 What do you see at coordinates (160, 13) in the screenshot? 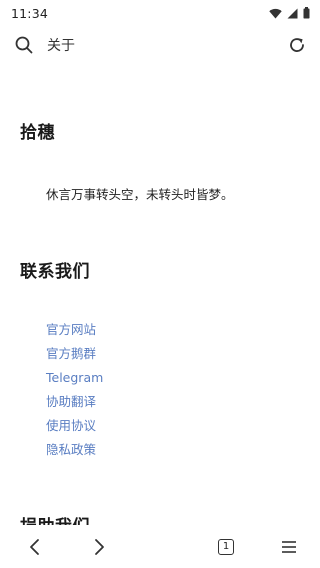
I see `status-bar: 11:34` at bounding box center [160, 13].